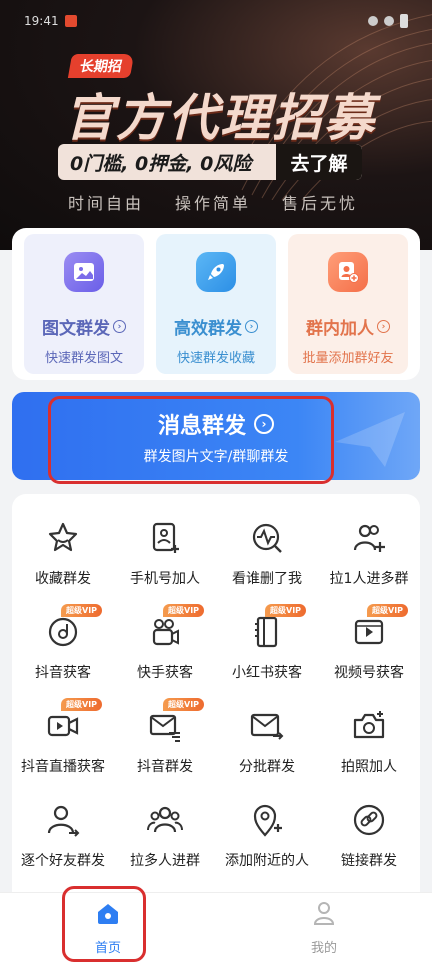 The width and height of the screenshot is (432, 964). Describe the element at coordinates (267, 538) in the screenshot. I see `pulse-search-icon` at that location.